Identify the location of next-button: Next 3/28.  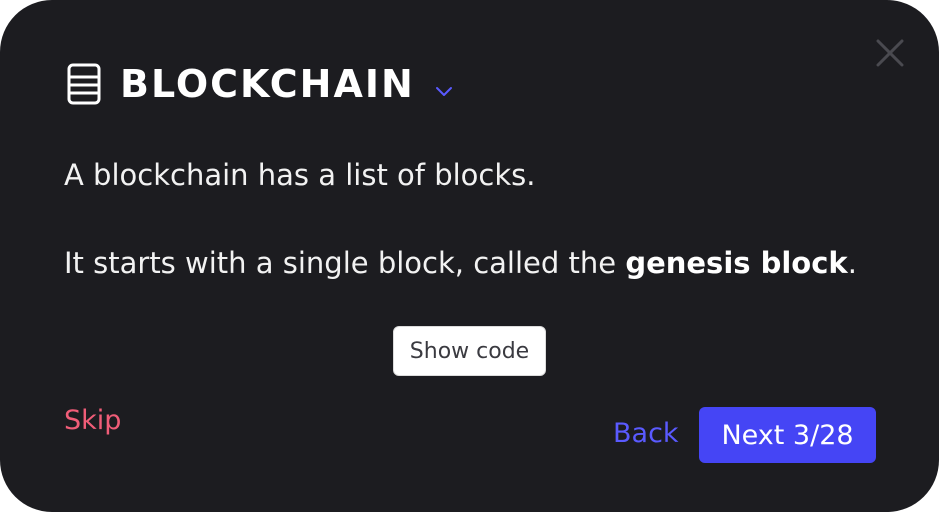
(787, 435).